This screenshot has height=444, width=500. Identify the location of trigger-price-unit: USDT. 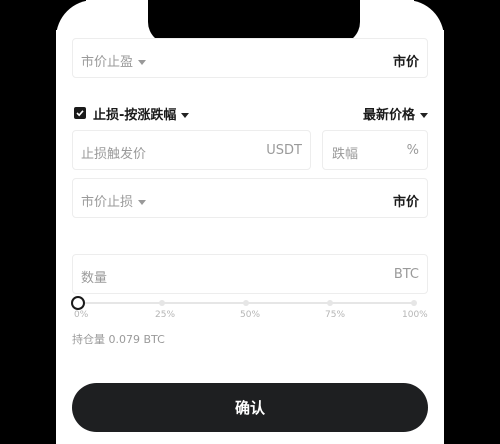
(284, 150).